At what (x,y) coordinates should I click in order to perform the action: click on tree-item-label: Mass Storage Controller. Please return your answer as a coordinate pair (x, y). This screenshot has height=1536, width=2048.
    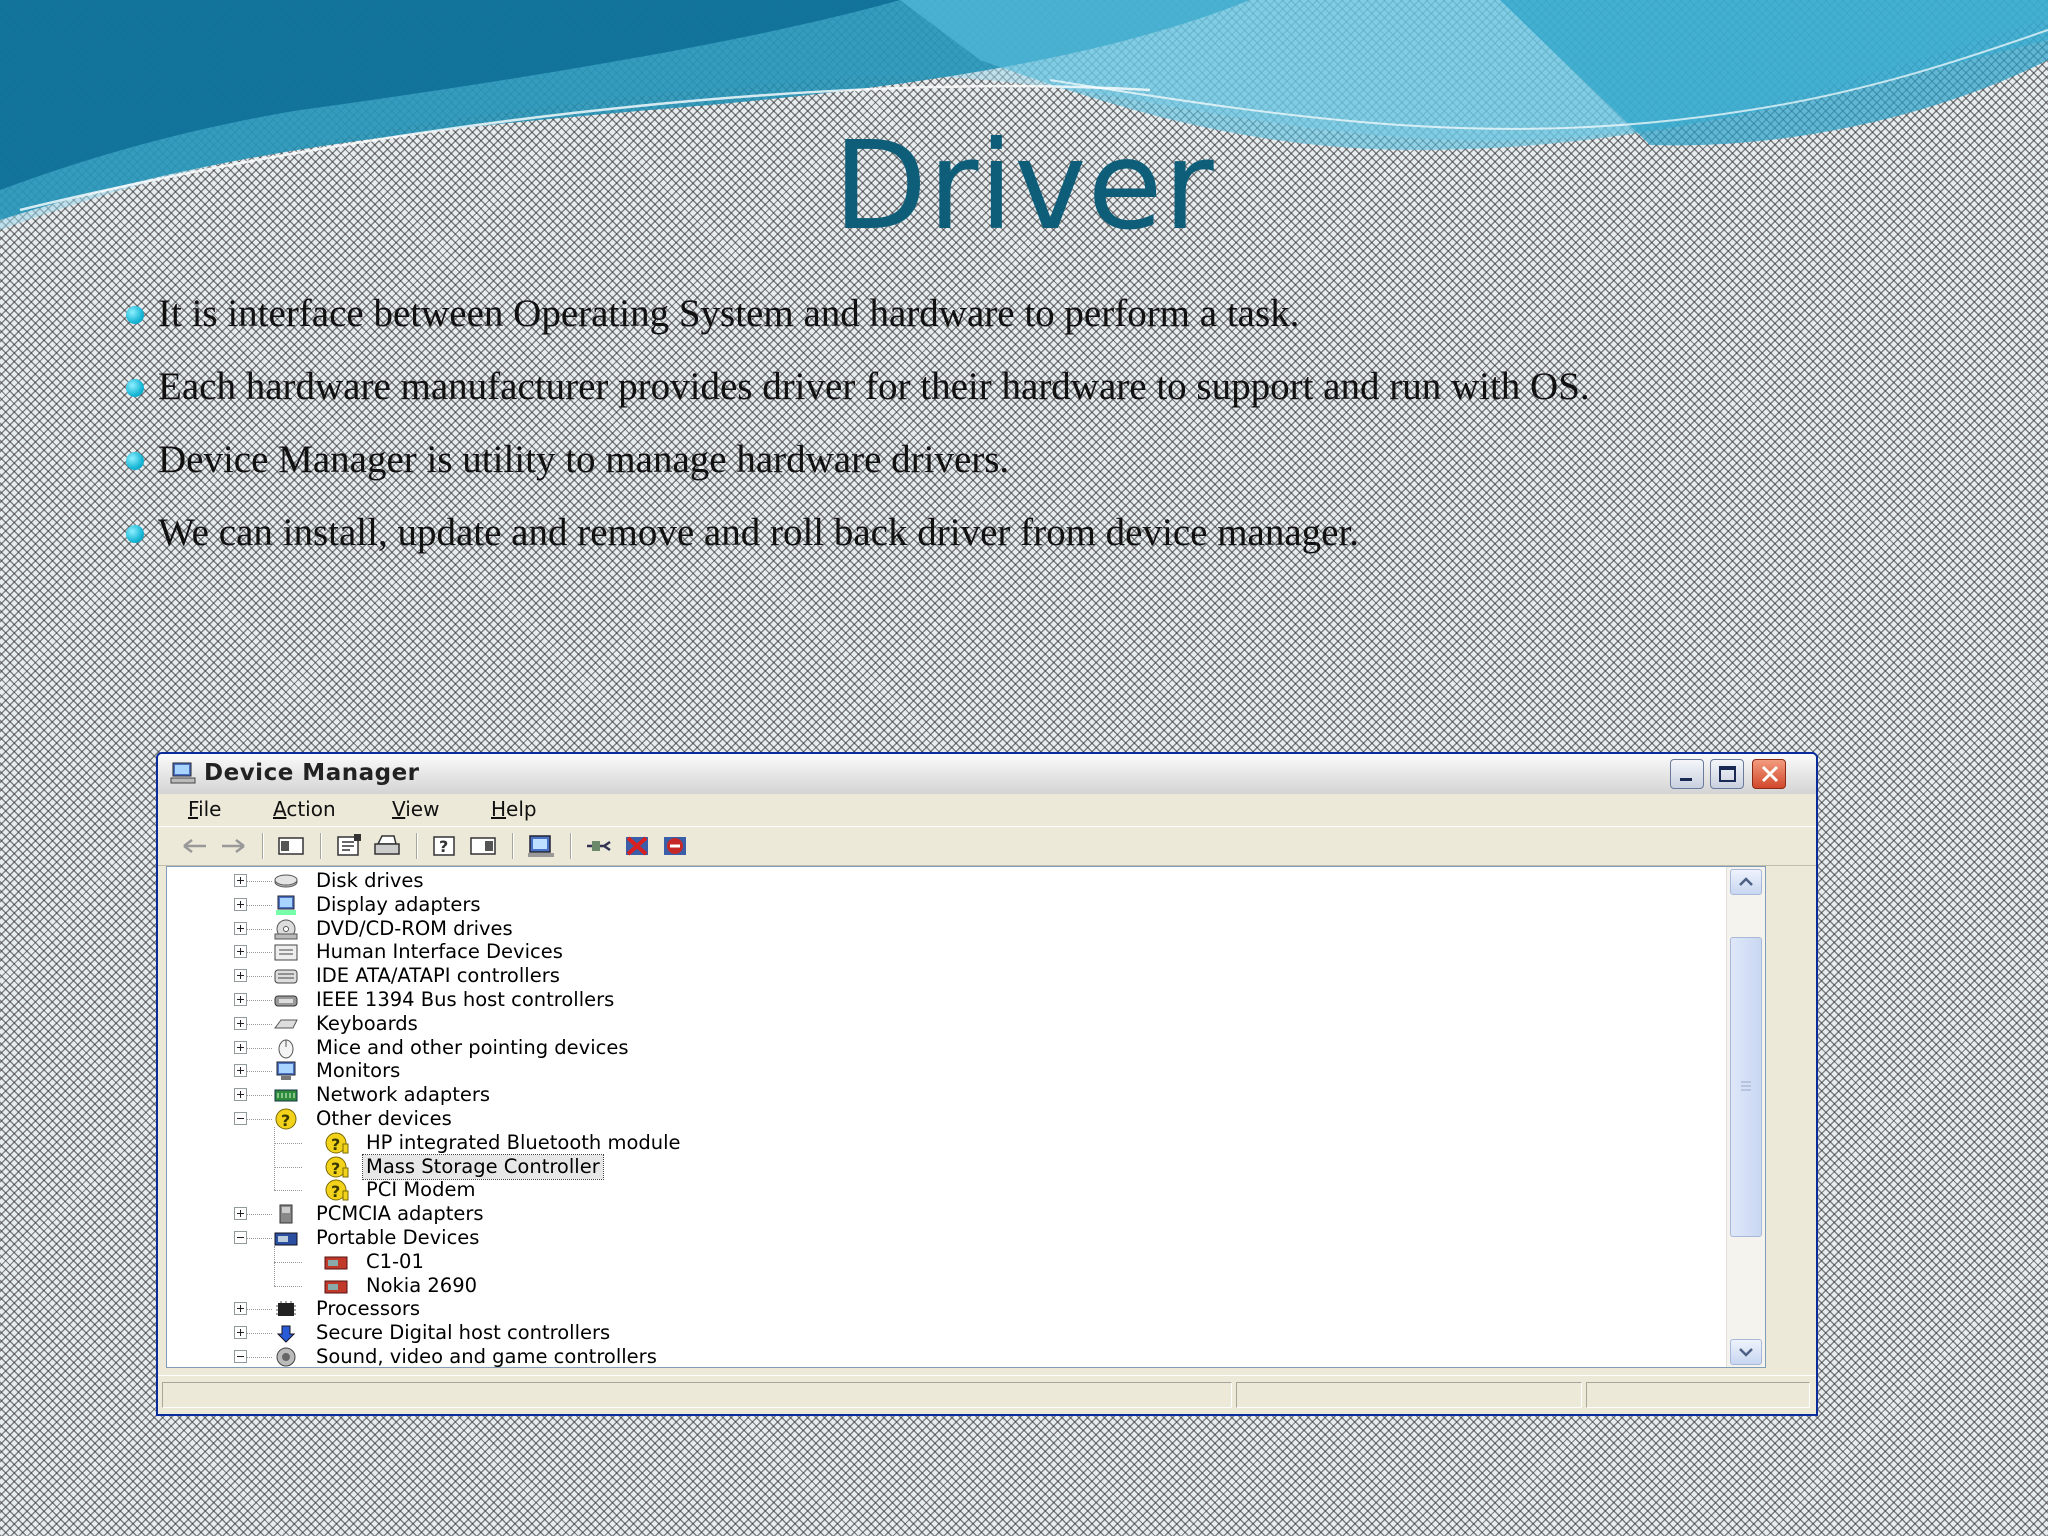
    Looking at the image, I should click on (483, 1166).